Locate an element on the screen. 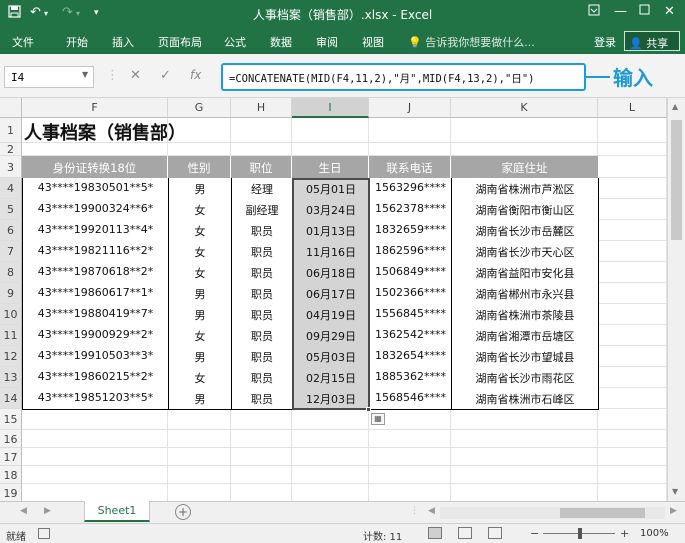 The height and width of the screenshot is (543, 685). table-cell: 1885362**** is located at coordinates (410, 378).